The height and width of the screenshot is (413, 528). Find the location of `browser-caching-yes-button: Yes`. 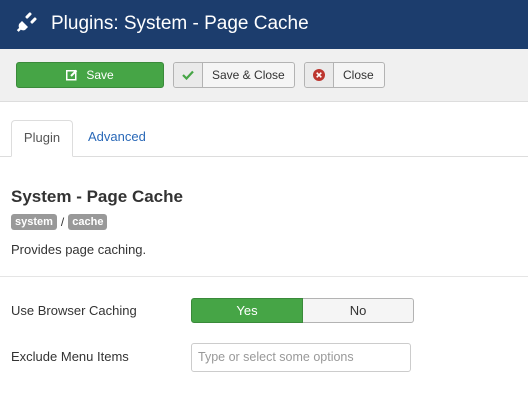

browser-caching-yes-button: Yes is located at coordinates (247, 310).